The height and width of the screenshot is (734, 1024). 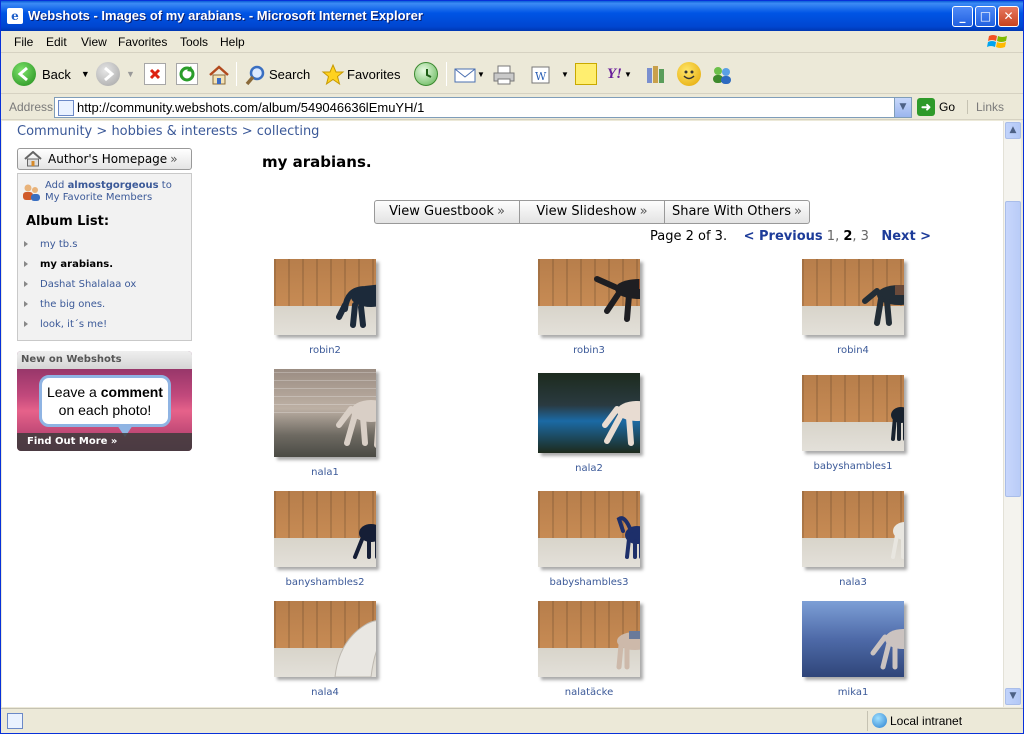 I want to click on vertical-scrollbar: ▲ ▼, so click(x=1012, y=414).